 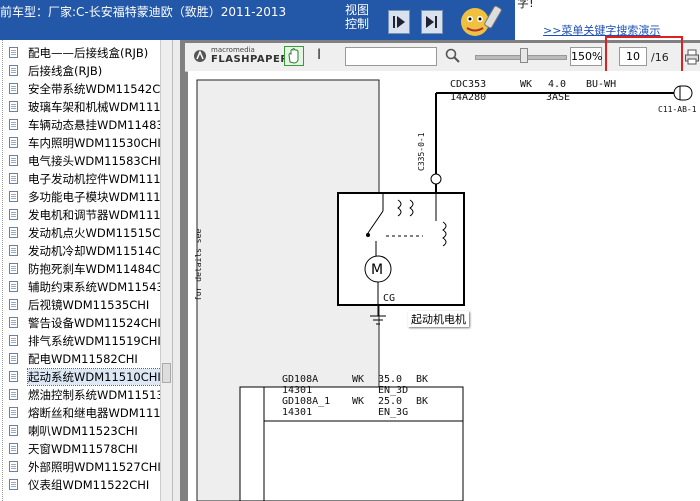 I want to click on tree-item: 玻璃车架和机械WDM1115, so click(x=80, y=107).